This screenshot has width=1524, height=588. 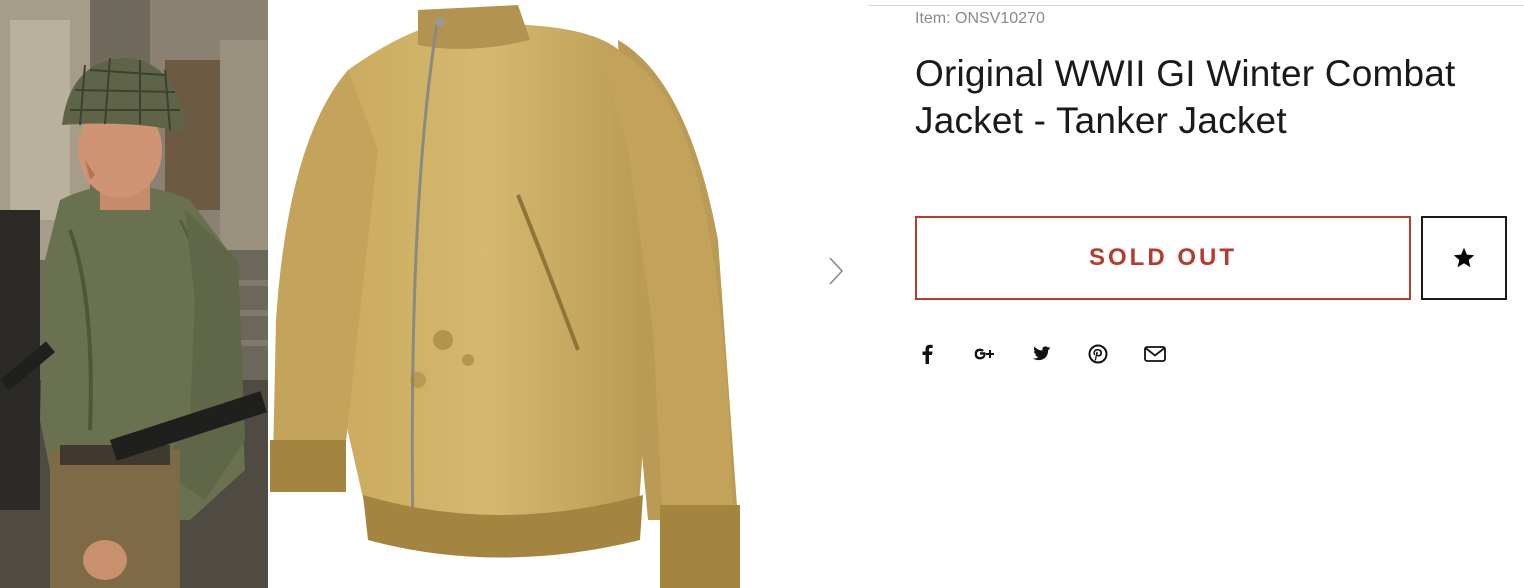 What do you see at coordinates (1041, 354) in the screenshot?
I see `twitter-icon` at bounding box center [1041, 354].